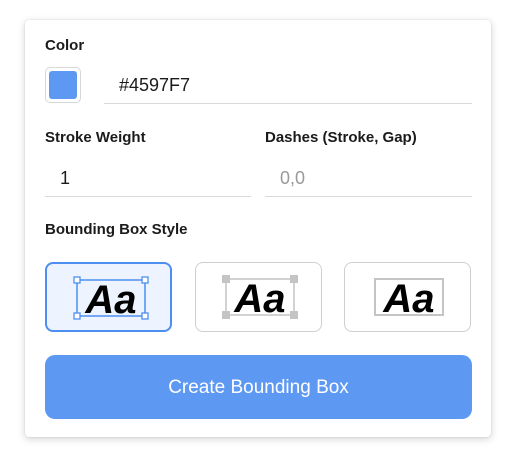  What do you see at coordinates (95, 137) in the screenshot?
I see `stroke-weight-label: Stroke Weight` at bounding box center [95, 137].